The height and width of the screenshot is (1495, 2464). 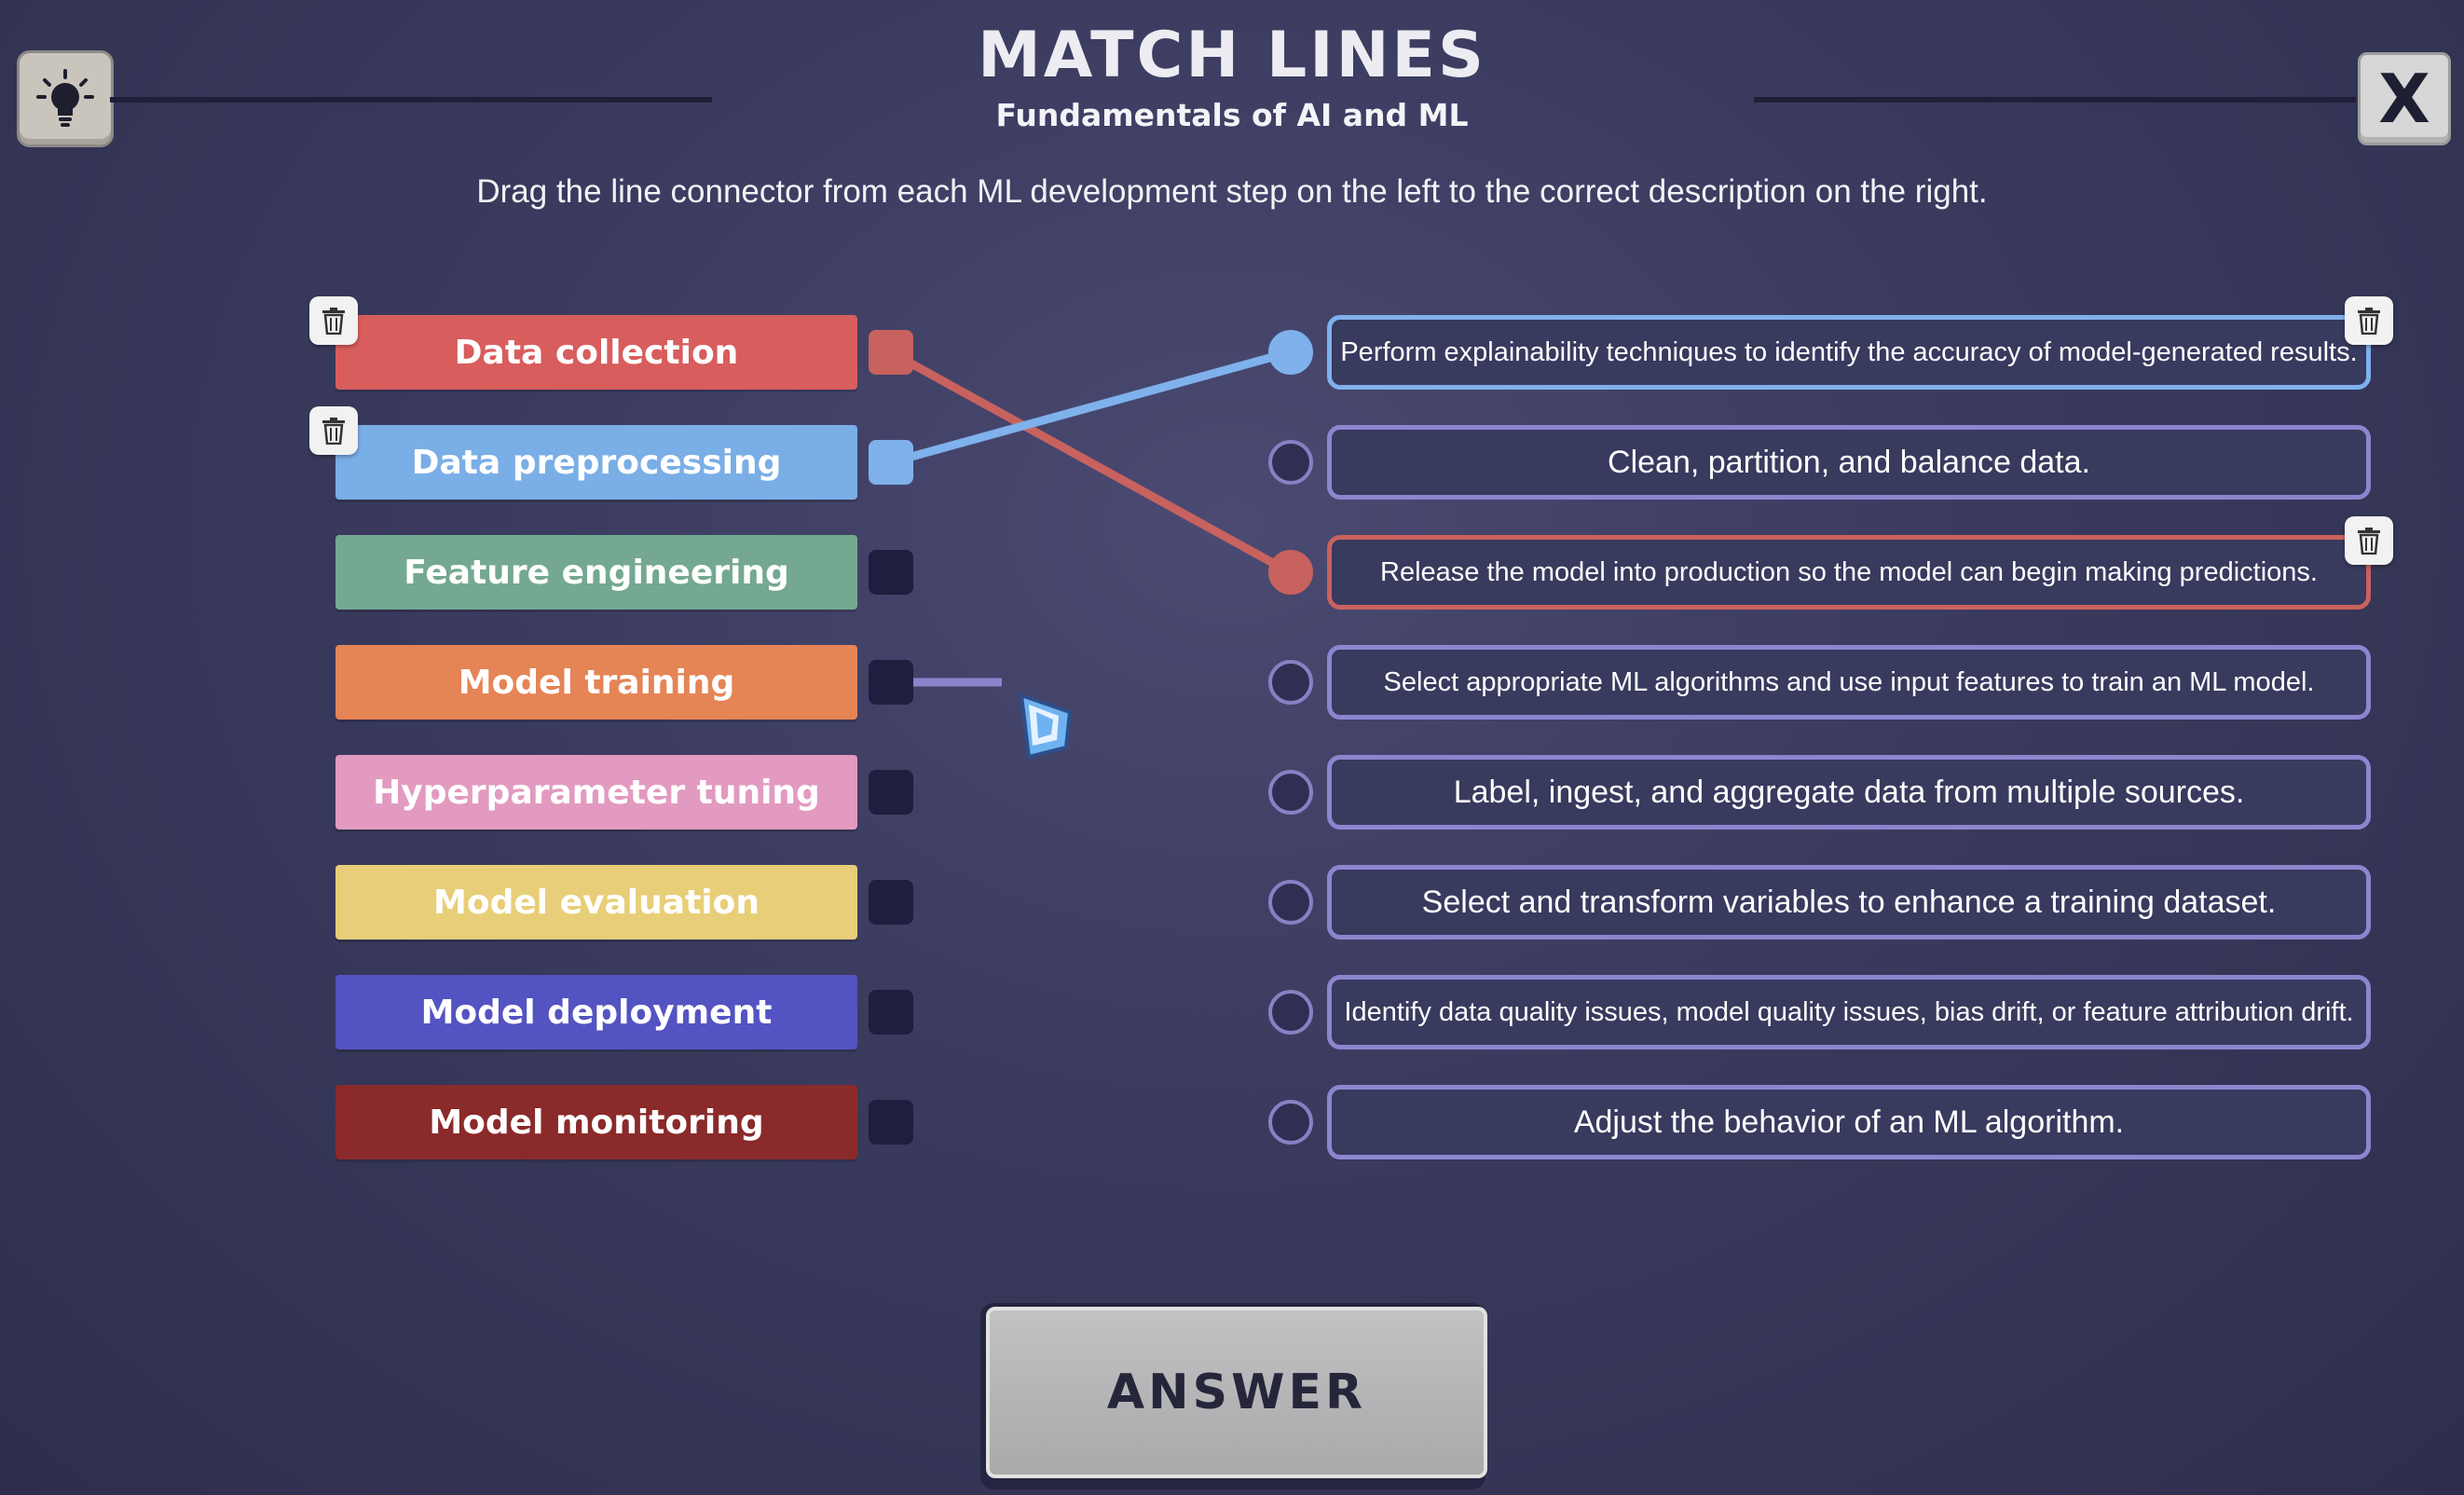 I want to click on connector-hyperparameter-tuning, so click(x=891, y=792).